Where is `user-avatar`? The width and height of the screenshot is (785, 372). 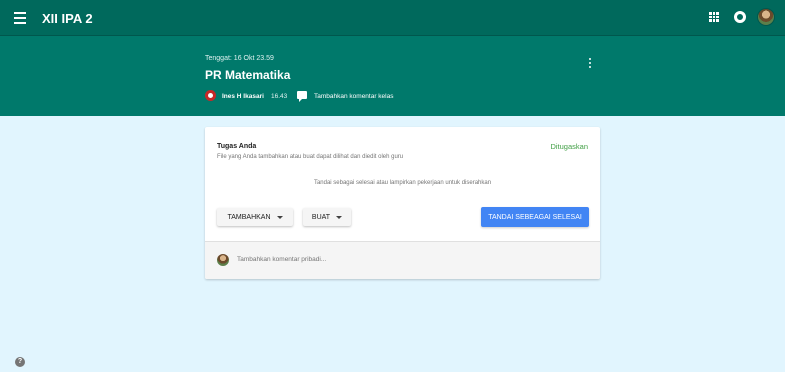 user-avatar is located at coordinates (223, 260).